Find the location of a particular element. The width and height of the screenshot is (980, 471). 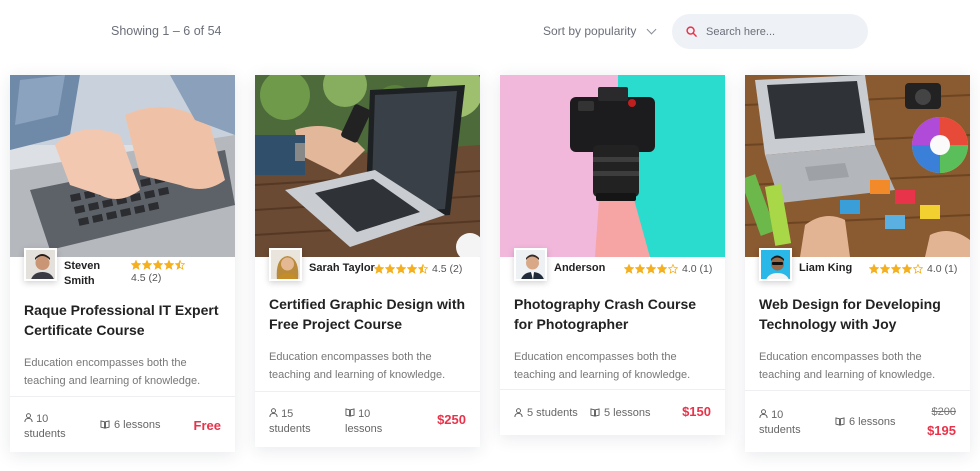

search-input is located at coordinates (781, 31).